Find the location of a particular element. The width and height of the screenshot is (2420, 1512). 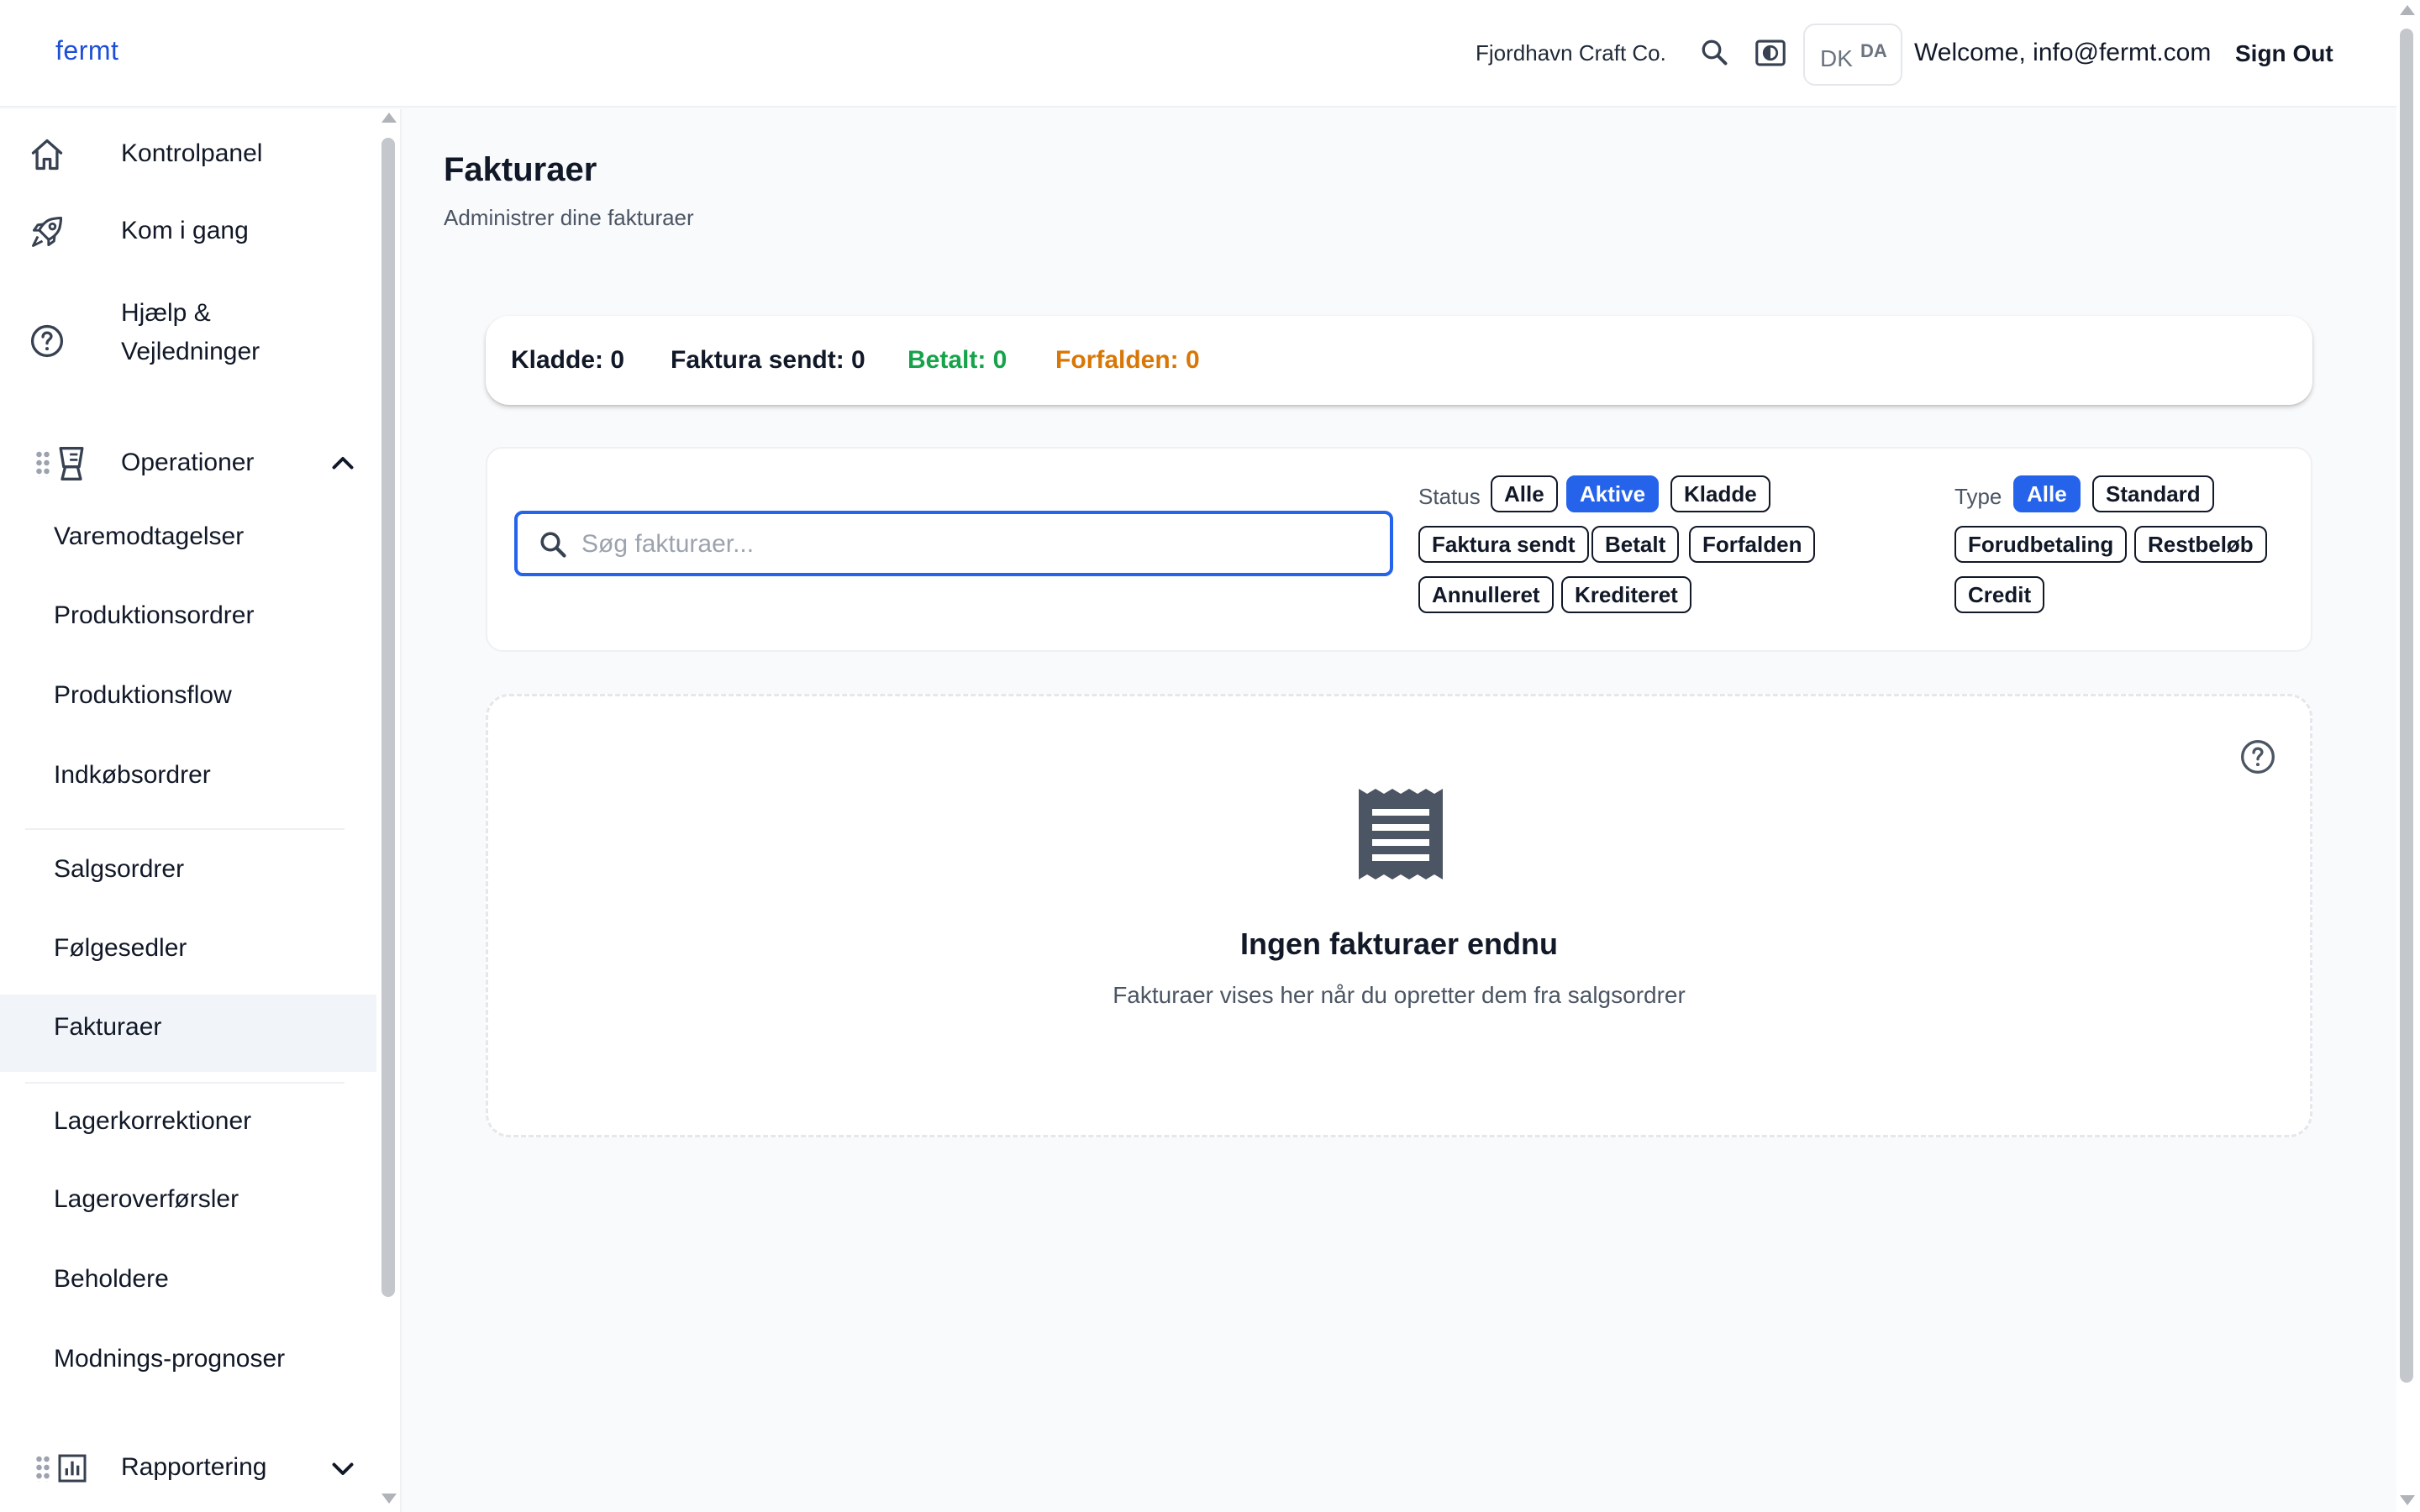

sidebar-item-indkobsordrer: Indkøbsordrer is located at coordinates (188, 781).